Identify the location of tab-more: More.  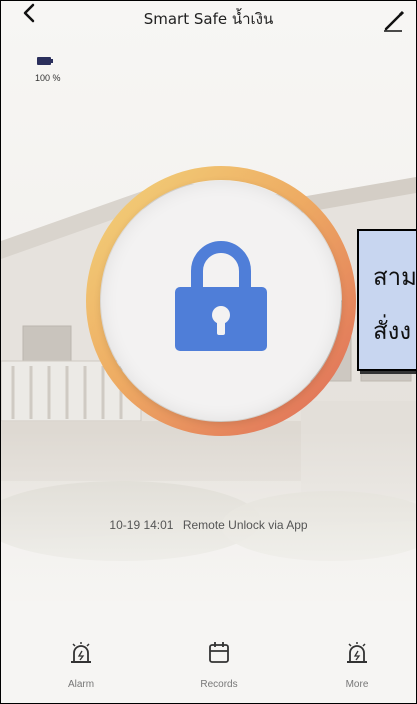
(357, 666).